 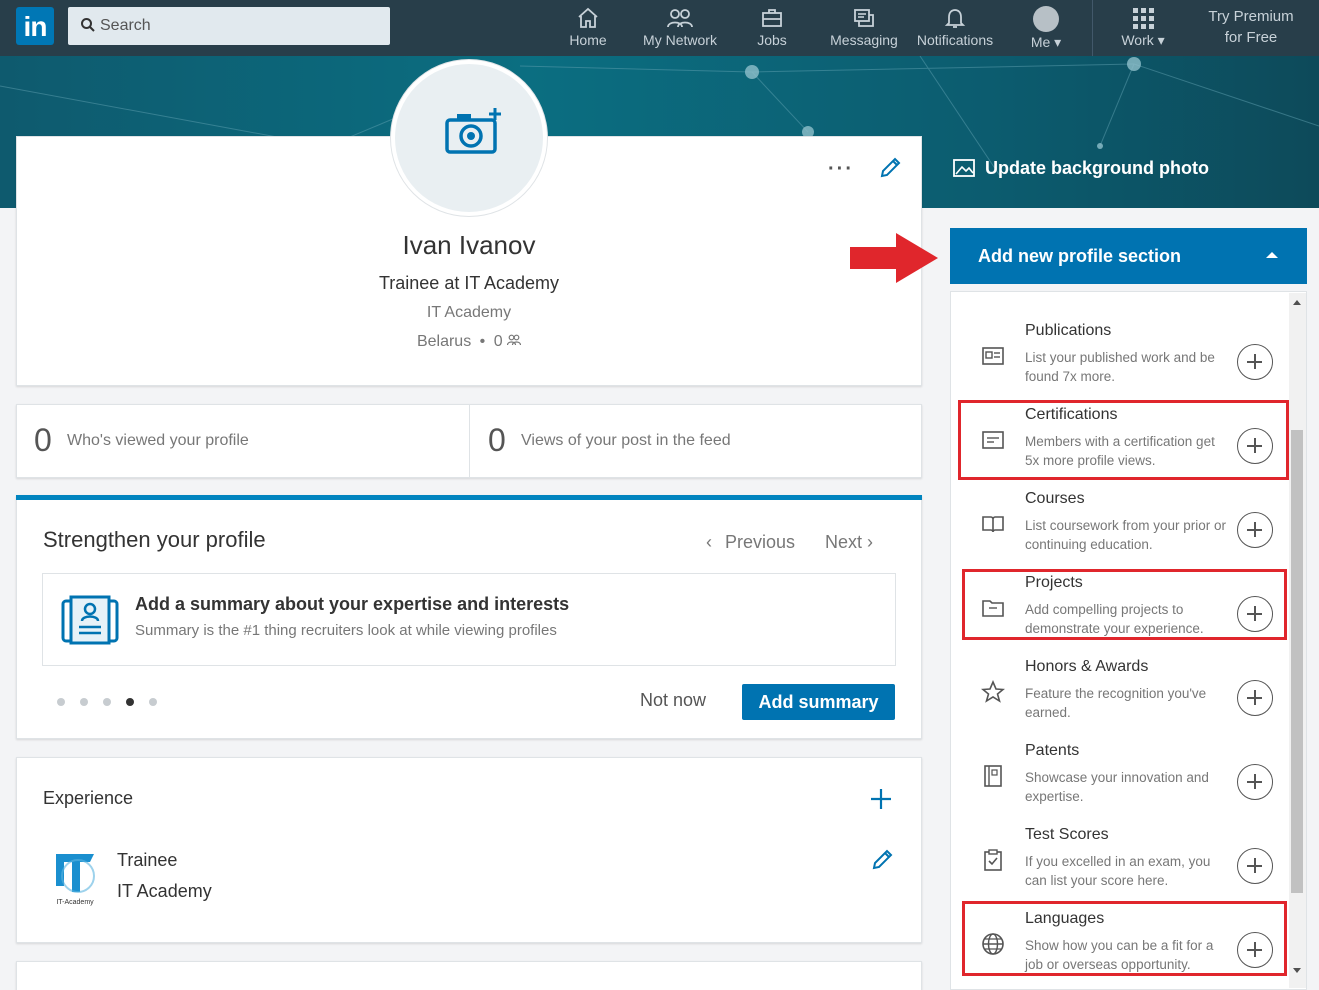 I want to click on premium-line-2: for Free, so click(x=1251, y=37).